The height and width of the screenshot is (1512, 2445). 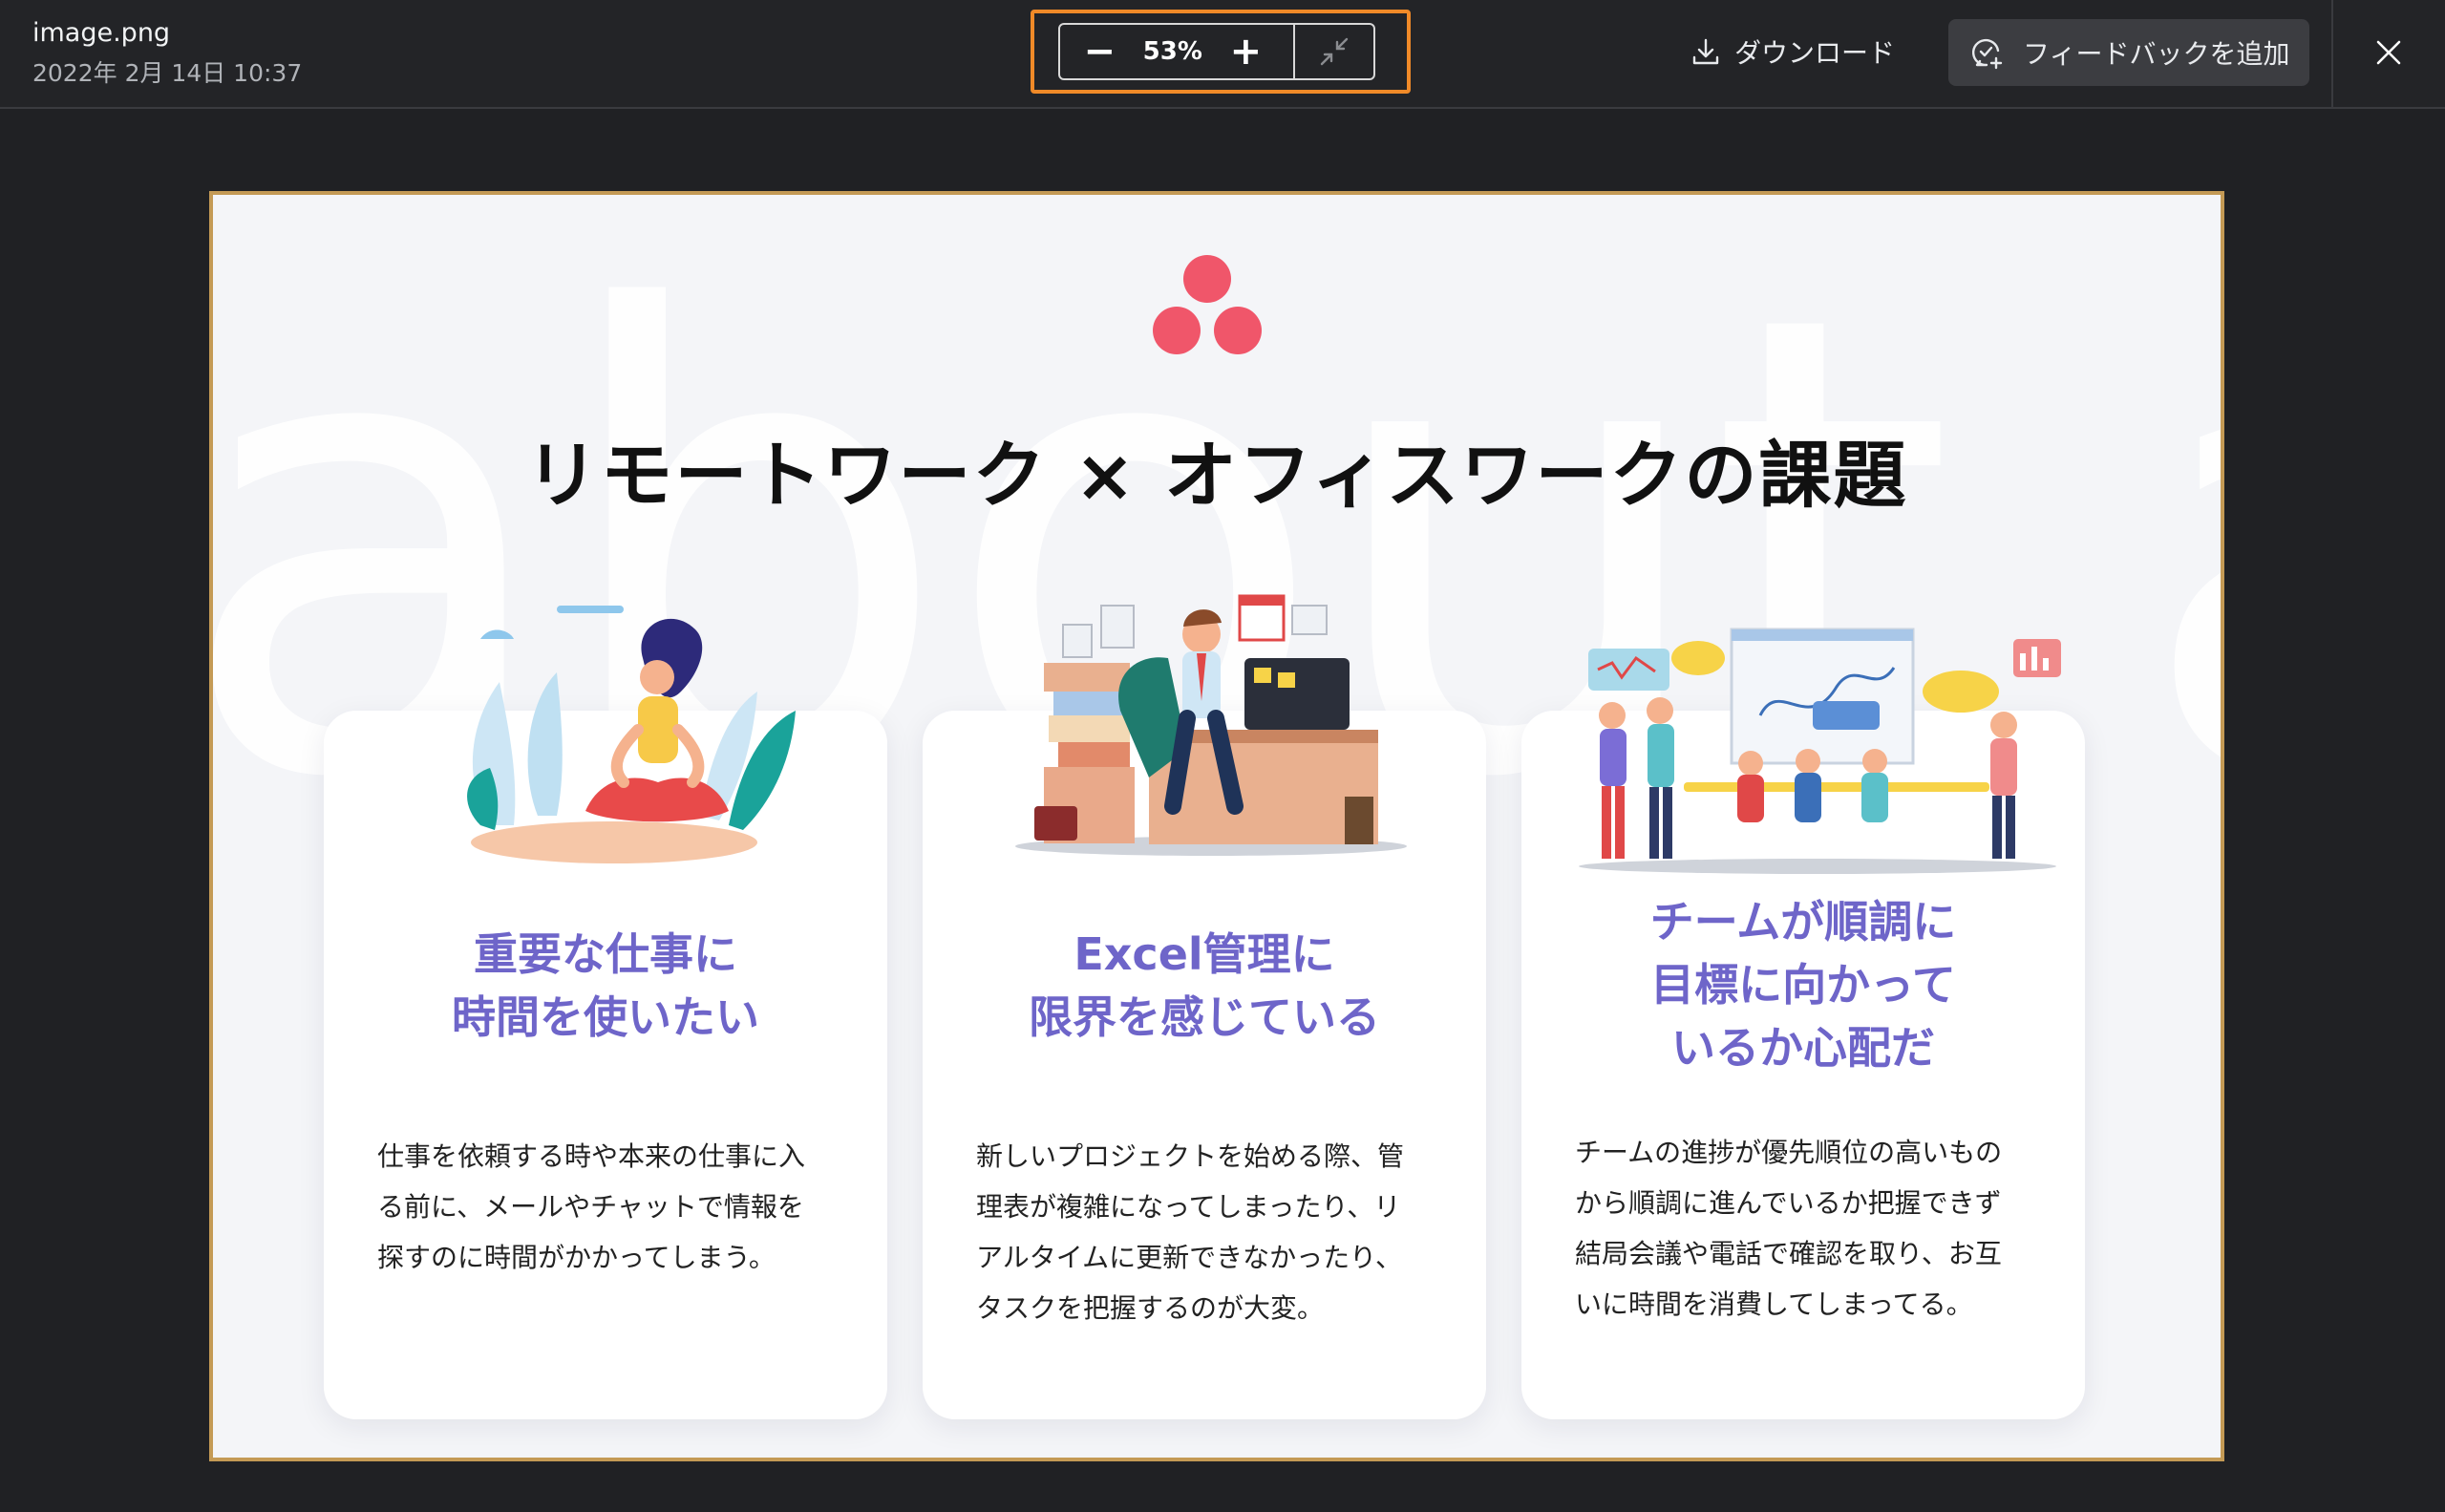 I want to click on card-description-line: 結局会議や電話で確認を取り、お互, so click(x=1788, y=1253).